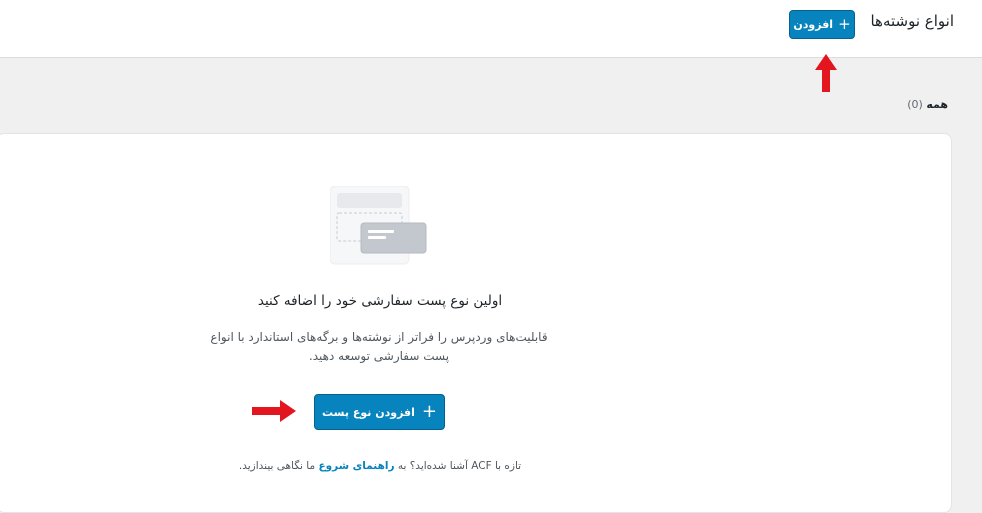 The image size is (982, 513). Describe the element at coordinates (491, 29) in the screenshot. I see `top-header-bar: انواع نوشته‌ها + افزودن` at that location.